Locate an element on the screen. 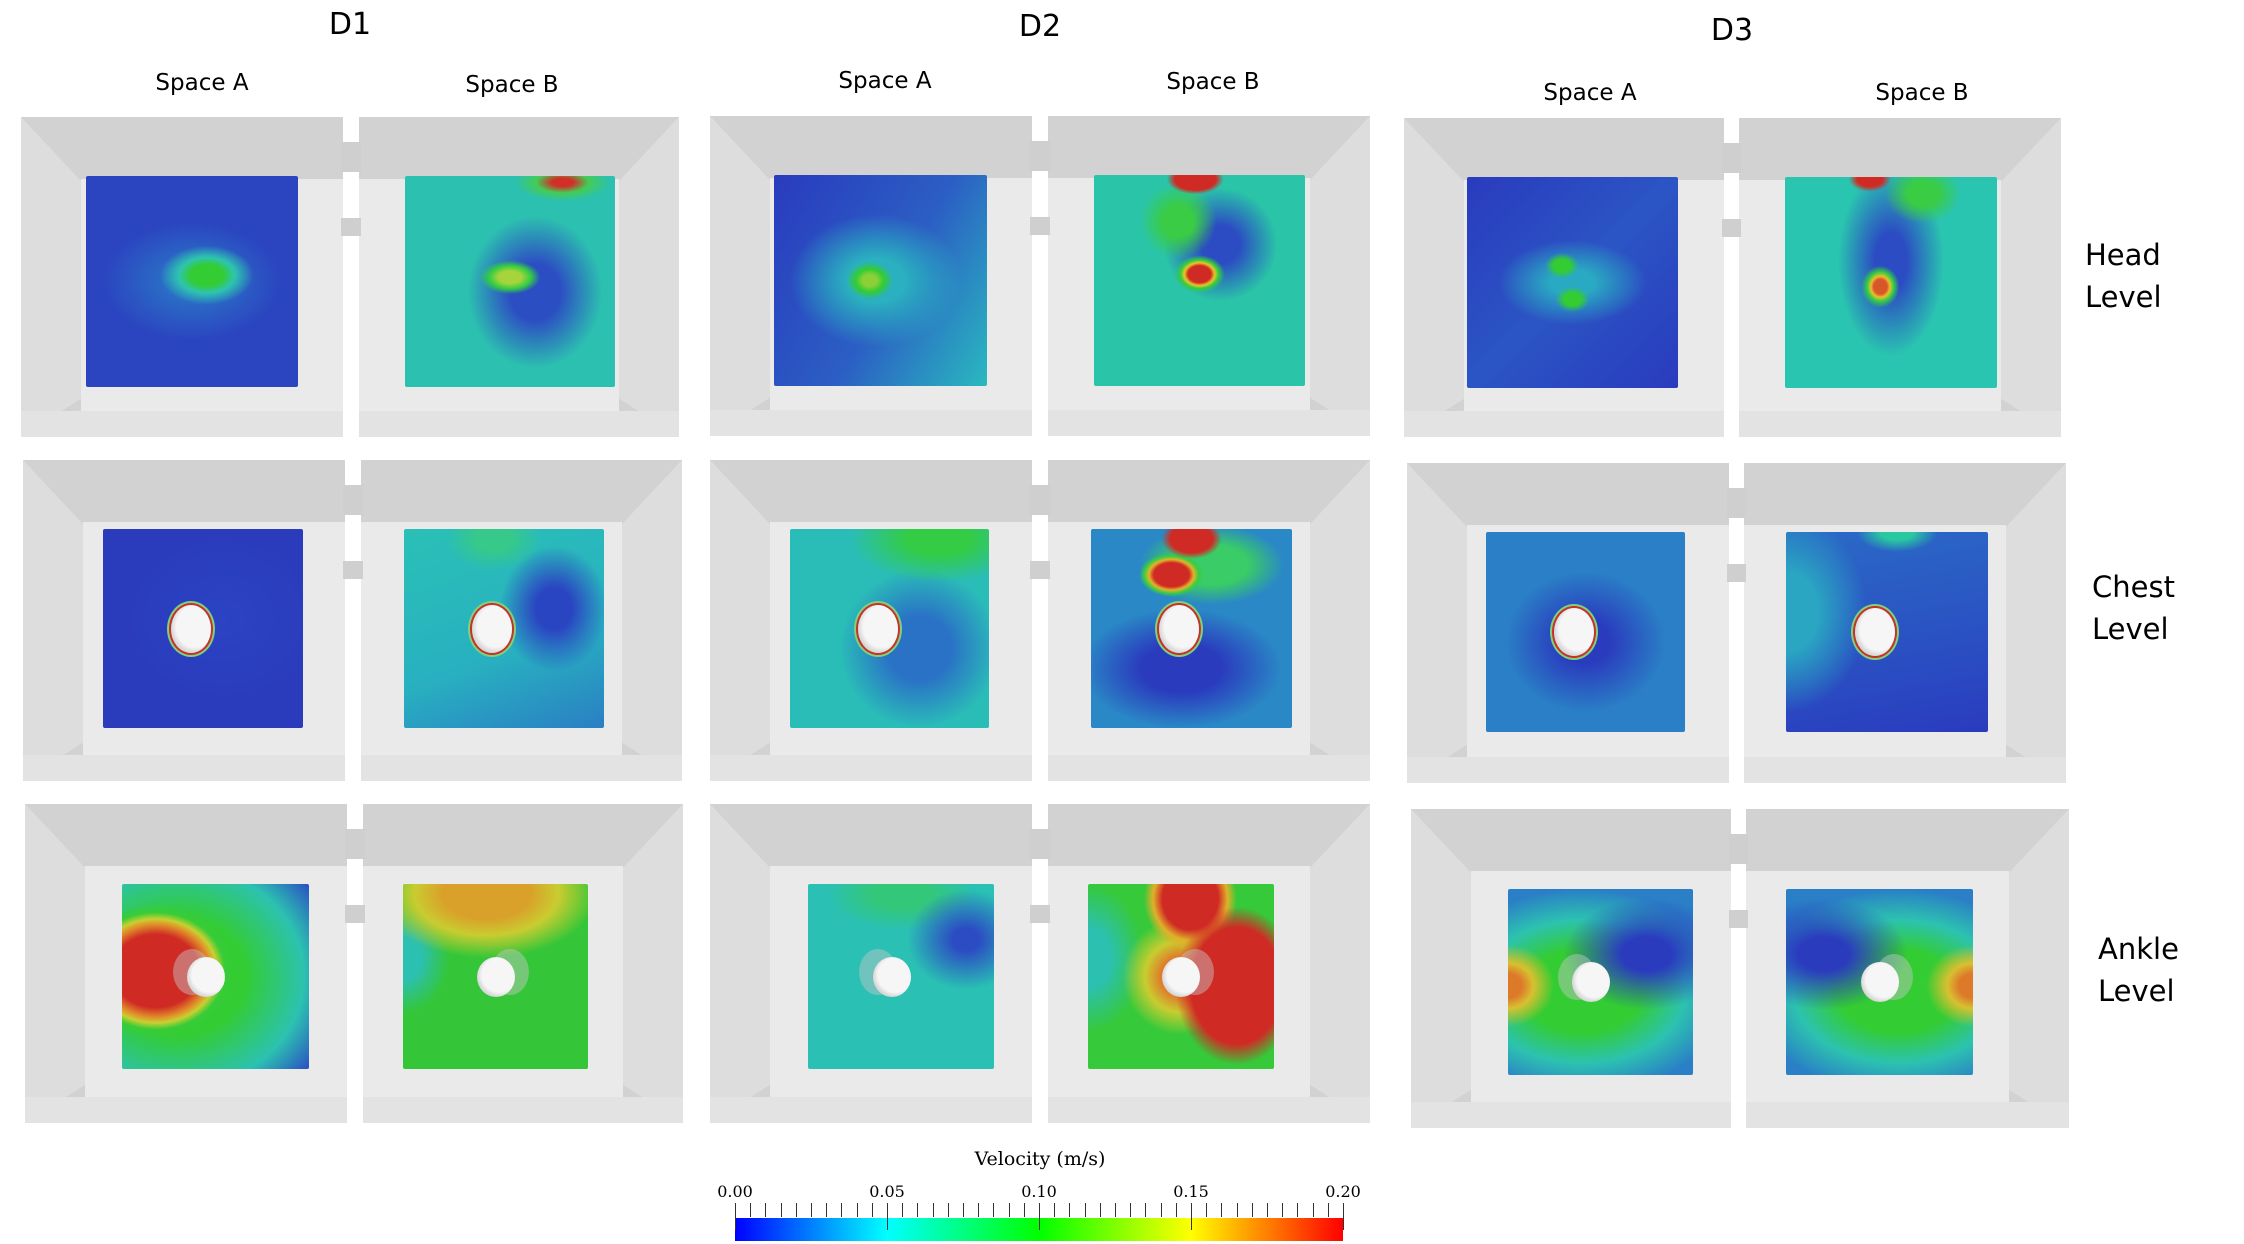 The image size is (2244, 1244). d2-ankle-space-b-room-side-wall is located at coordinates (1340, 963).